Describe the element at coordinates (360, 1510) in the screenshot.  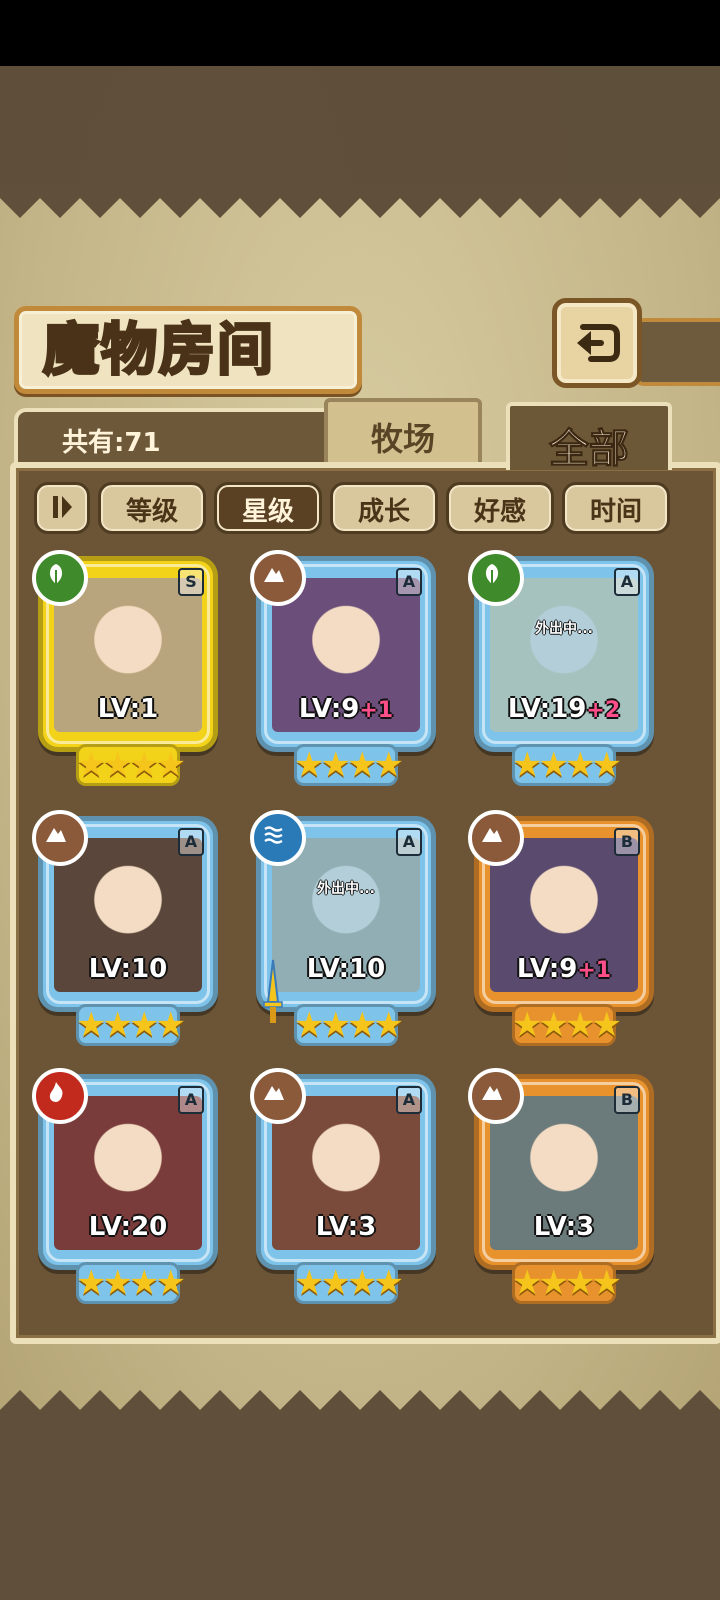
I see `map-band-bottom` at that location.